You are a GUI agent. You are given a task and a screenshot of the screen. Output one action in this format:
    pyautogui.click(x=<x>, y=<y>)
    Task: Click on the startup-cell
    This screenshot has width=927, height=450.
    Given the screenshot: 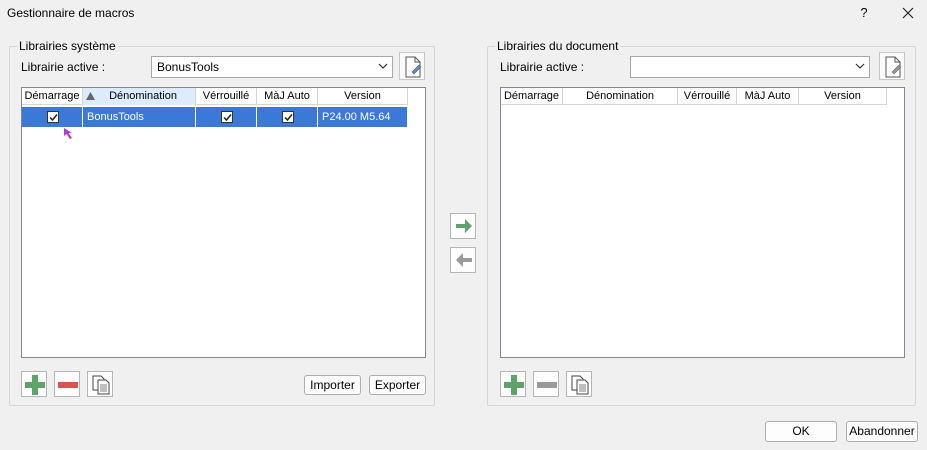 What is the action you would take?
    pyautogui.click(x=52, y=117)
    